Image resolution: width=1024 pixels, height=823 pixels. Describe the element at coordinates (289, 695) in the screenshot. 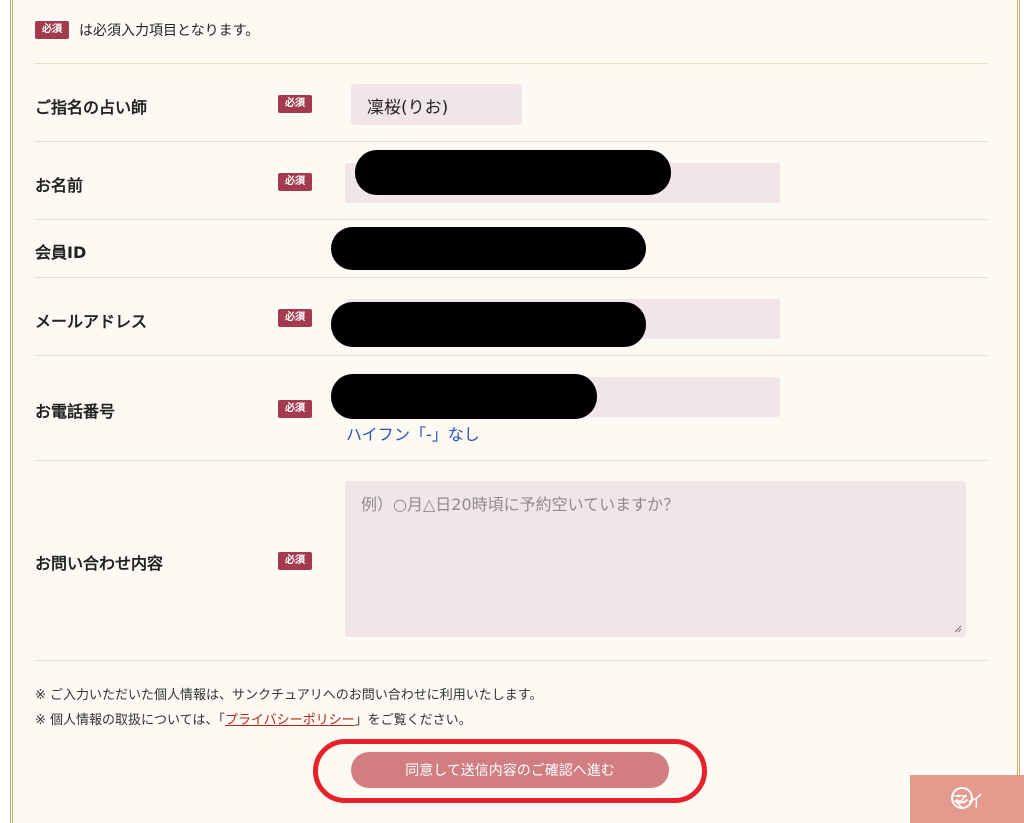

I see `privacy-note-1: ※ ご入力いただいた個人情報は、サンクチュアリへのお問い合わせに利用いたします。` at that location.